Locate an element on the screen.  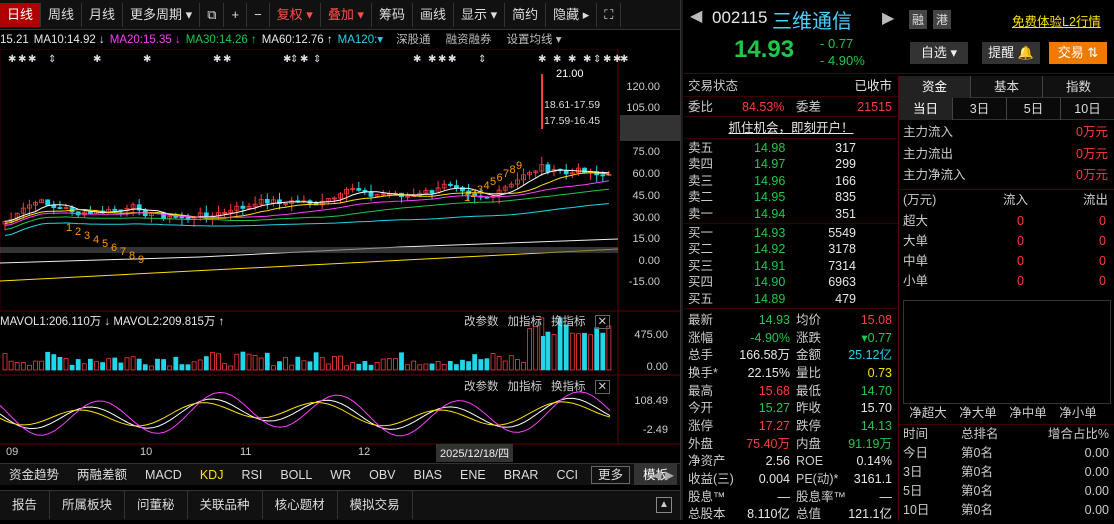
toolbar-item: 复权 ▾ is located at coordinates (295, 15).